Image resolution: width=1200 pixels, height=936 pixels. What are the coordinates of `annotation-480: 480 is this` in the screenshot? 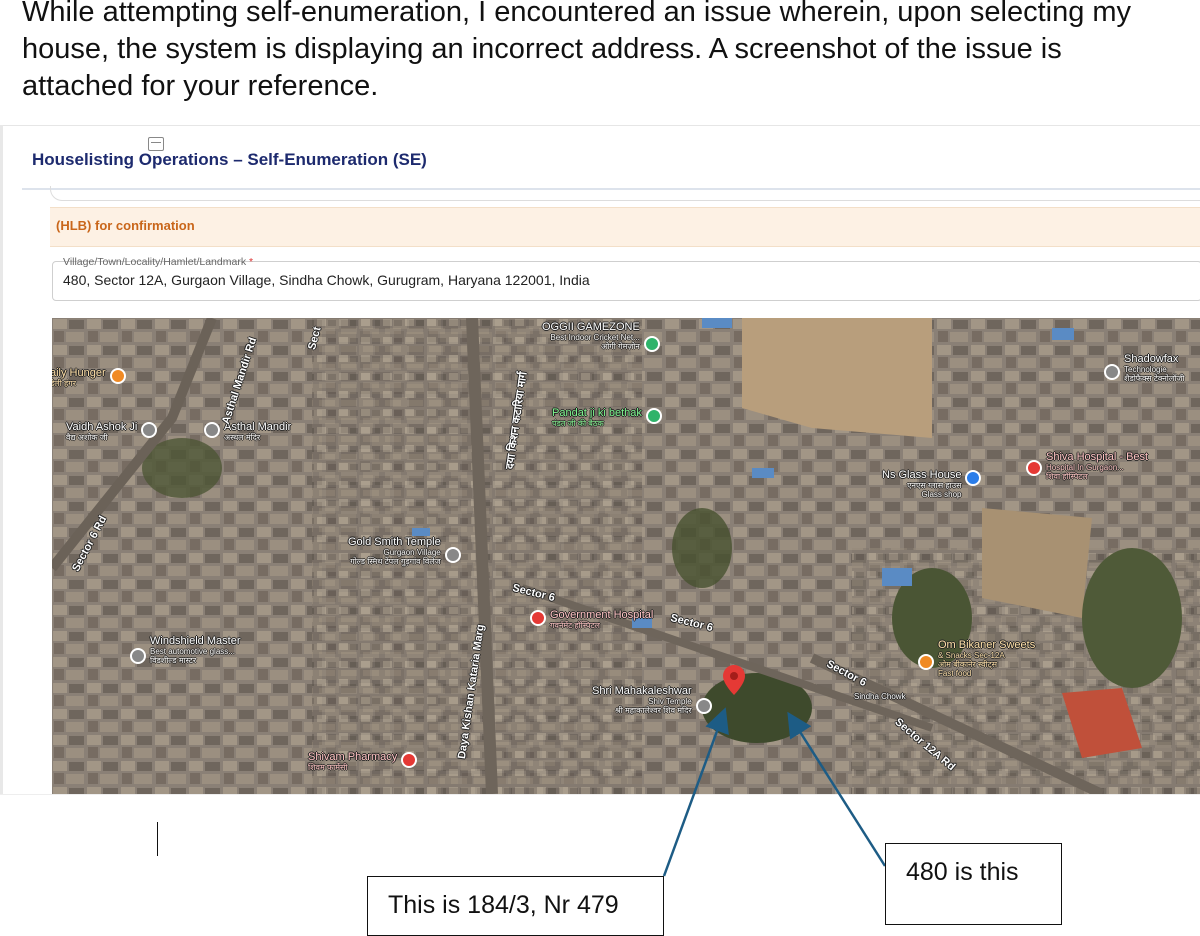 It's located at (973, 884).